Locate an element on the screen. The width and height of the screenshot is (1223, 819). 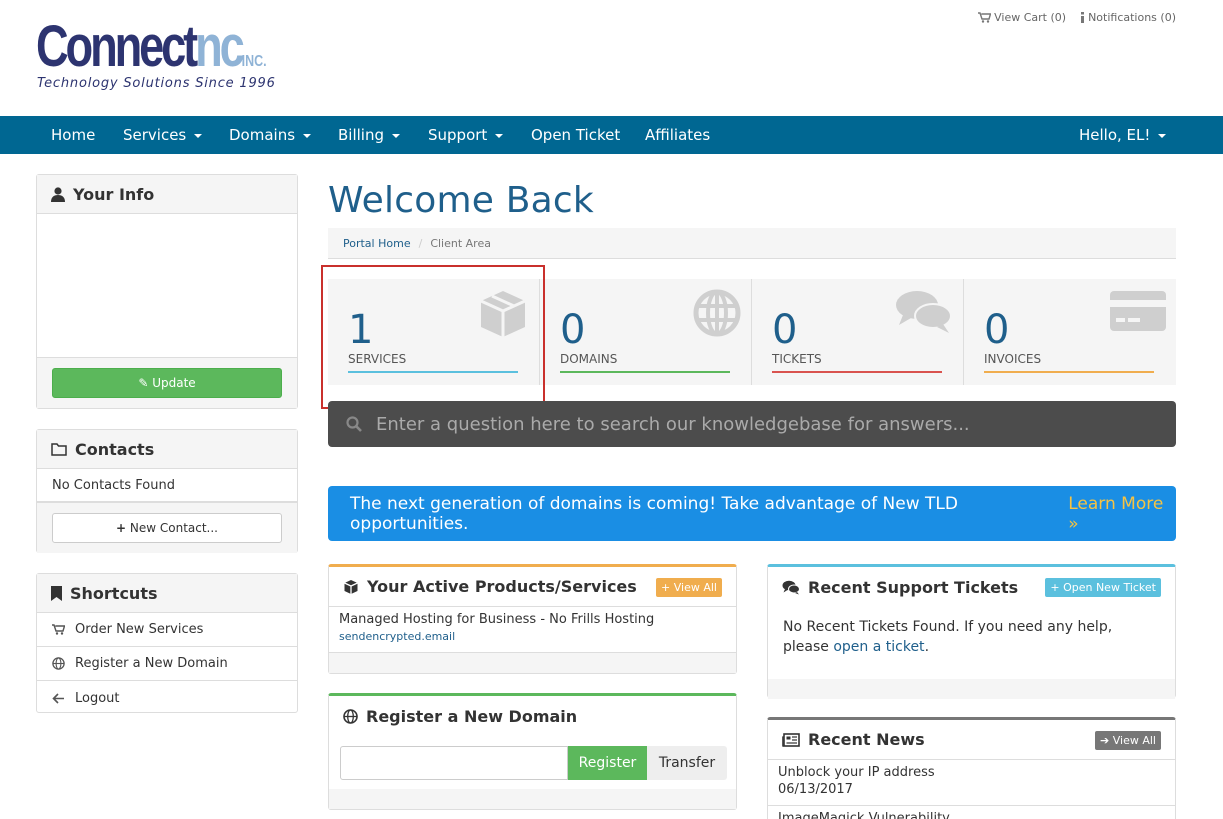
info-icon is located at coordinates (1083, 17).